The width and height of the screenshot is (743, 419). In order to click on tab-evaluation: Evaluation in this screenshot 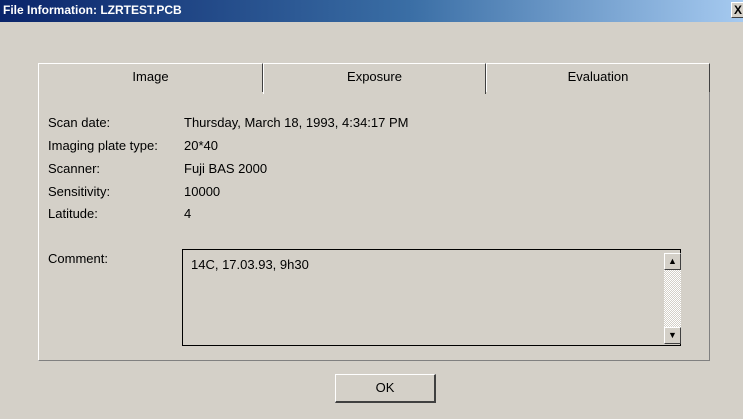, I will do `click(598, 78)`.